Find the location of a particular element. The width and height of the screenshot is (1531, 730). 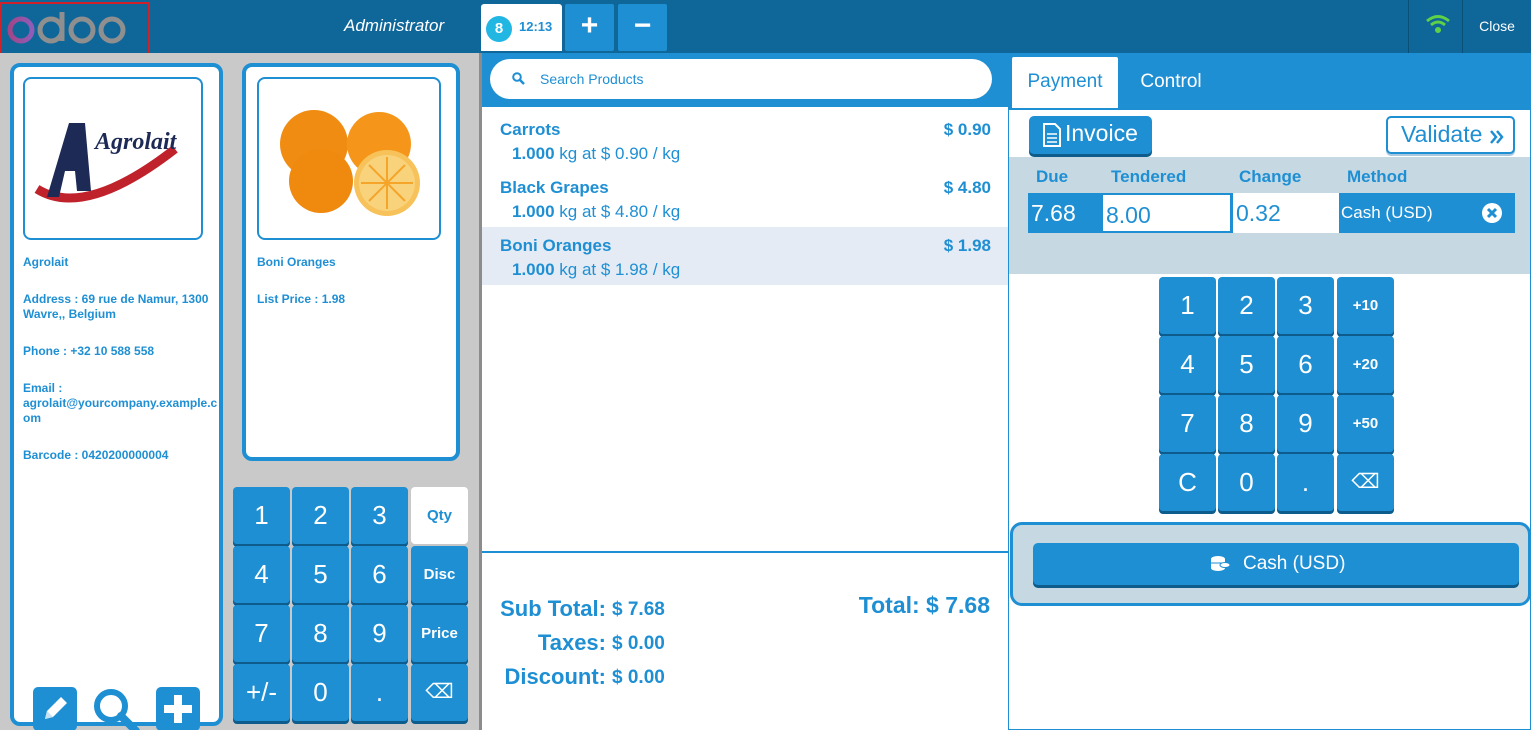

search-icon is located at coordinates (116, 708).